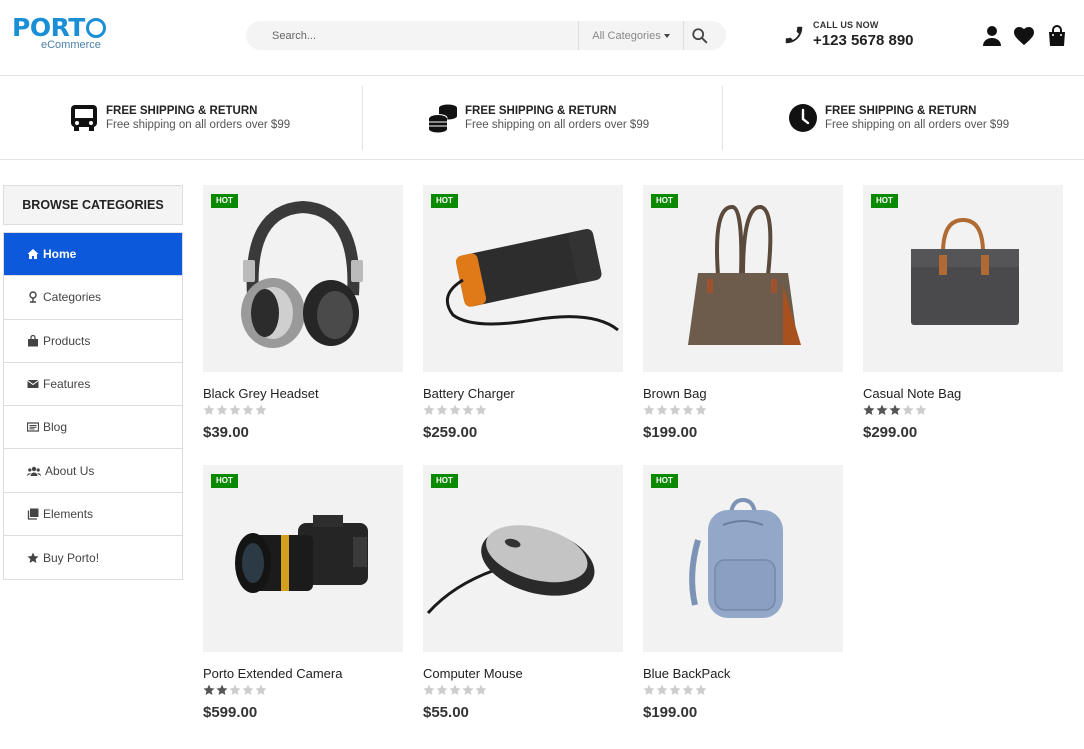 Image resolution: width=1084 pixels, height=749 pixels. I want to click on computer-mouse-image, so click(510, 569).